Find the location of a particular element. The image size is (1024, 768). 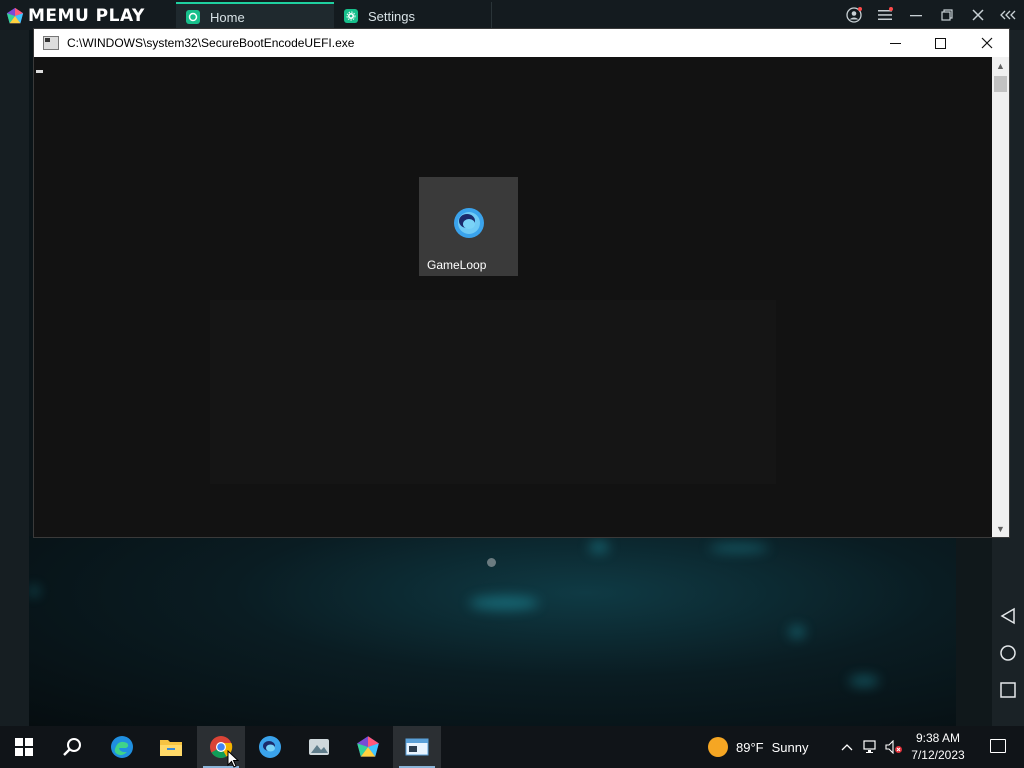

collapse-sidebar-icon is located at coordinates (1008, 15).